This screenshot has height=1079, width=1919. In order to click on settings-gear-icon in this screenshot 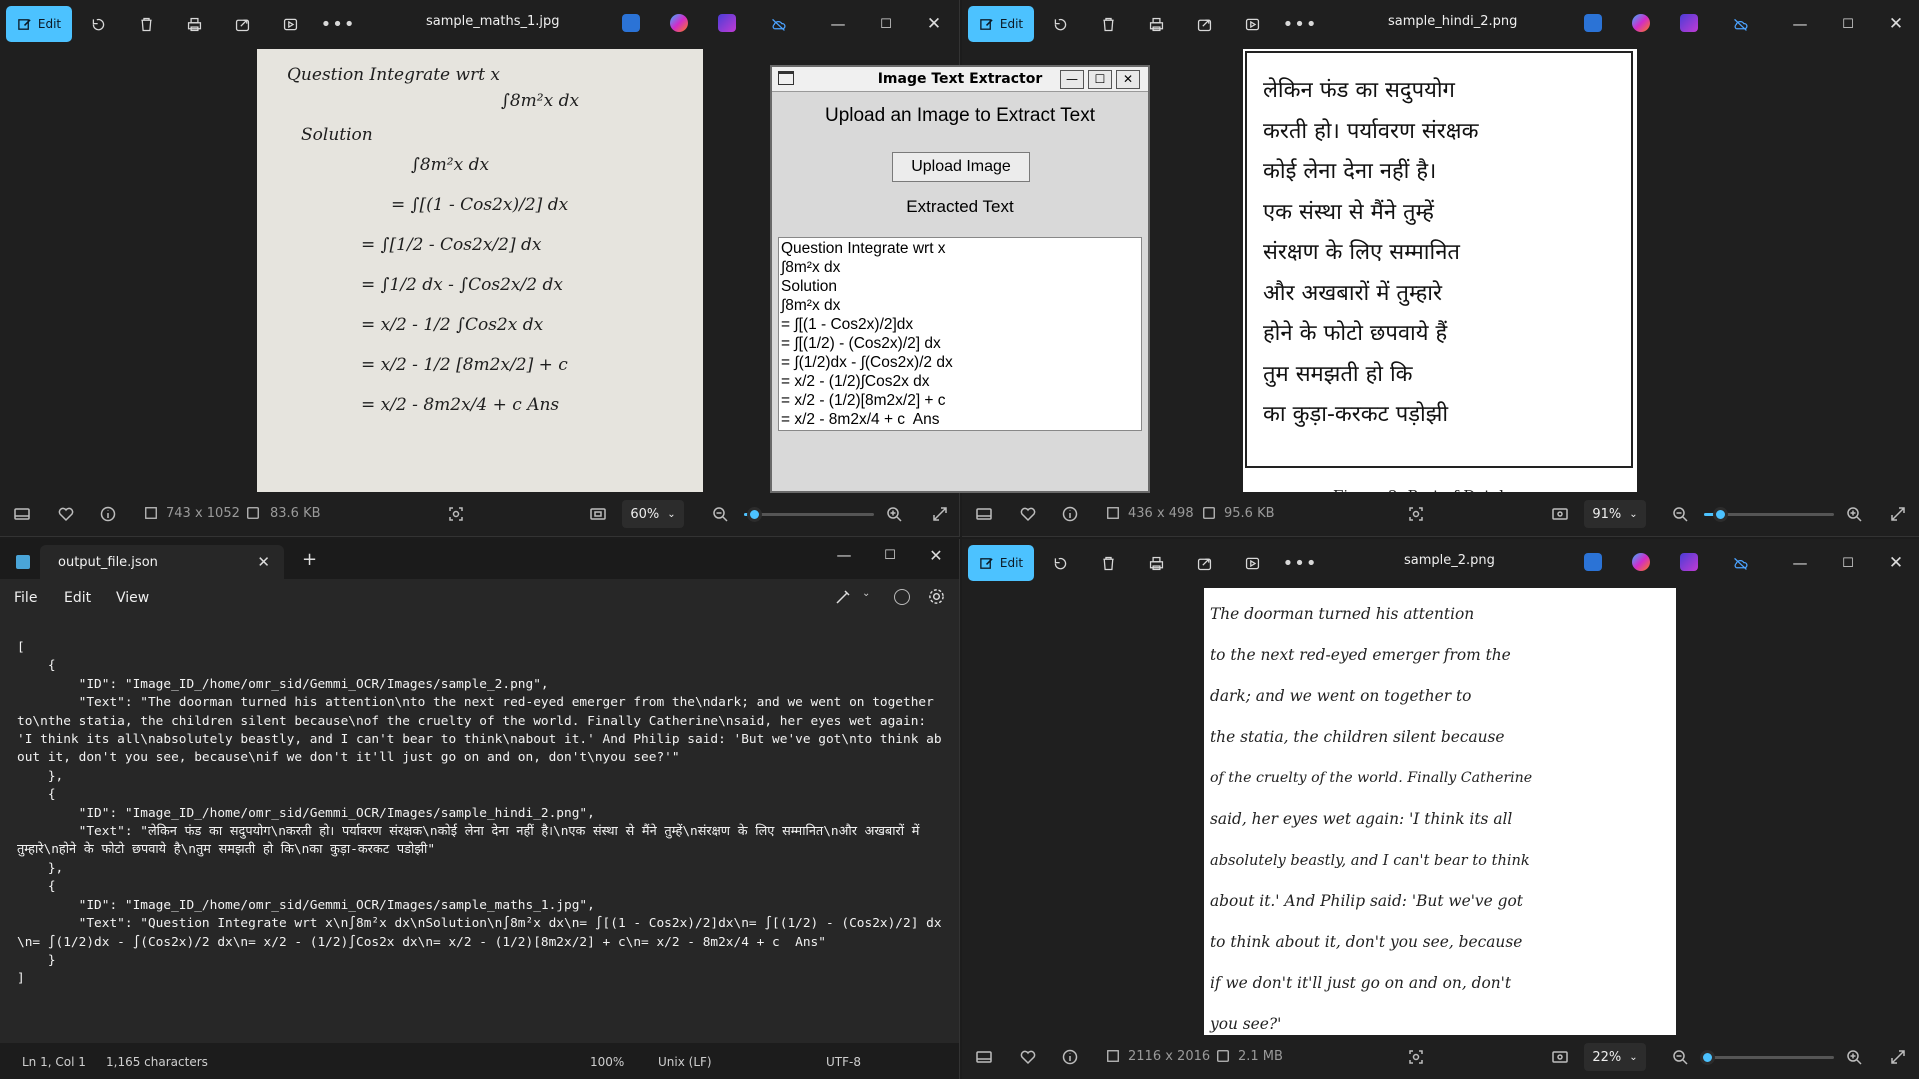, I will do `click(936, 598)`.